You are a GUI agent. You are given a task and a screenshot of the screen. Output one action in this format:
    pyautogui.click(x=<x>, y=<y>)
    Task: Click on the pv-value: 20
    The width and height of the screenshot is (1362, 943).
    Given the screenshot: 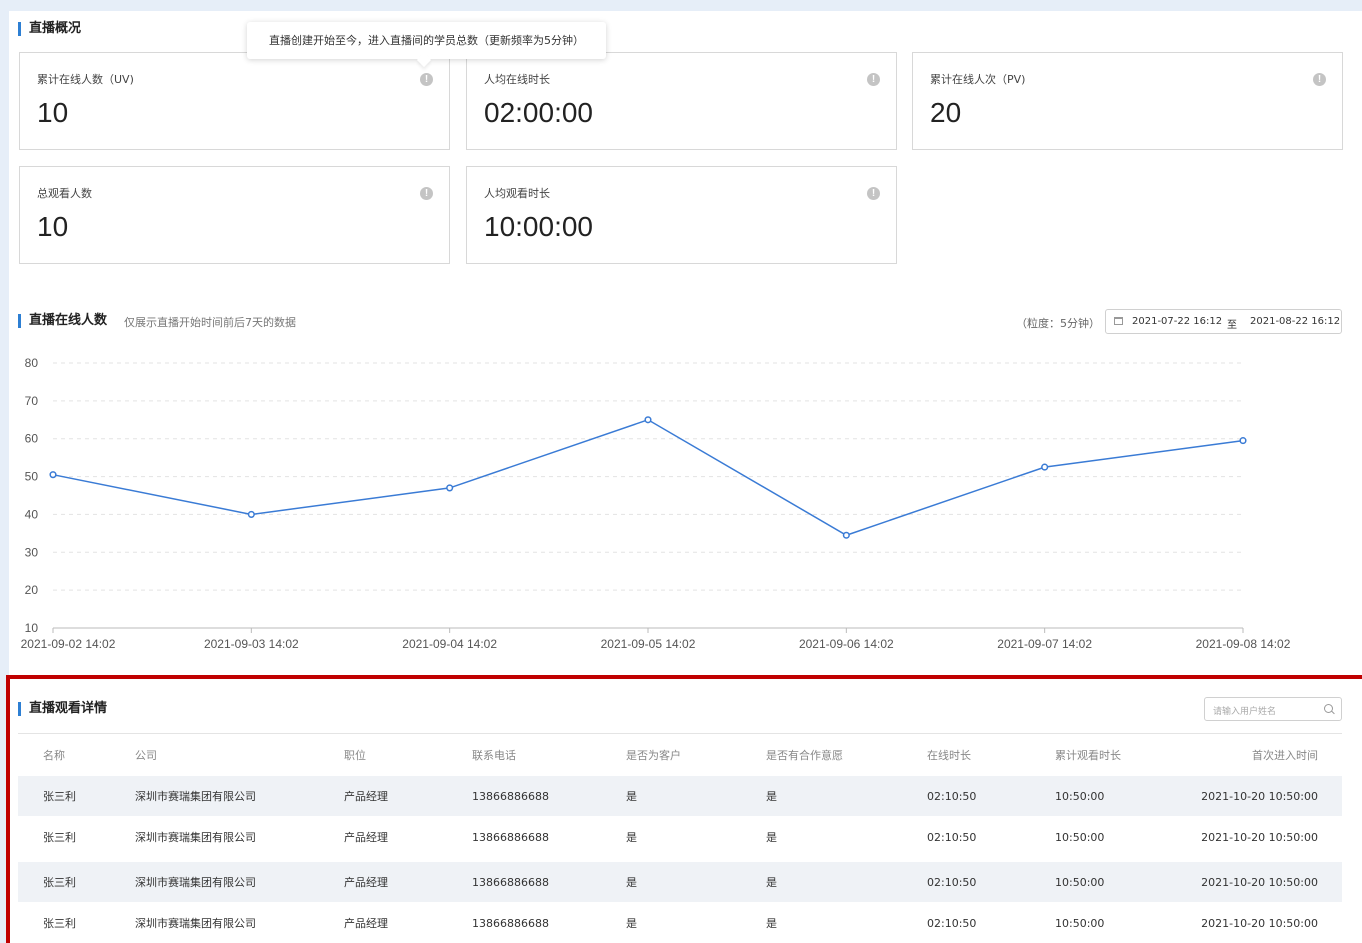 What is the action you would take?
    pyautogui.click(x=946, y=112)
    